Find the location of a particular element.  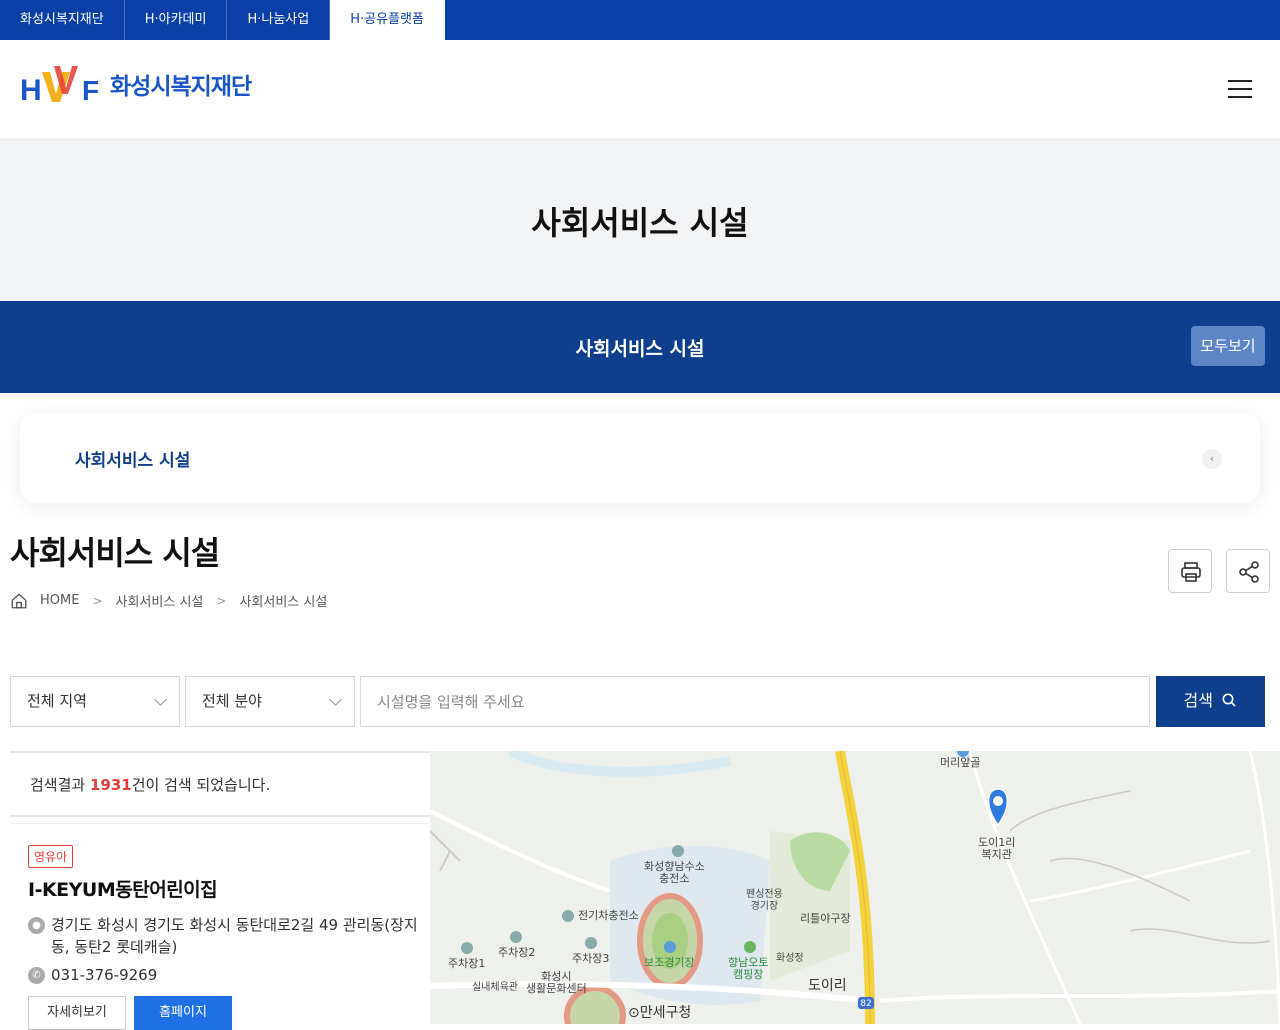

band-title: 사회서비스 시설 is located at coordinates (640, 349).